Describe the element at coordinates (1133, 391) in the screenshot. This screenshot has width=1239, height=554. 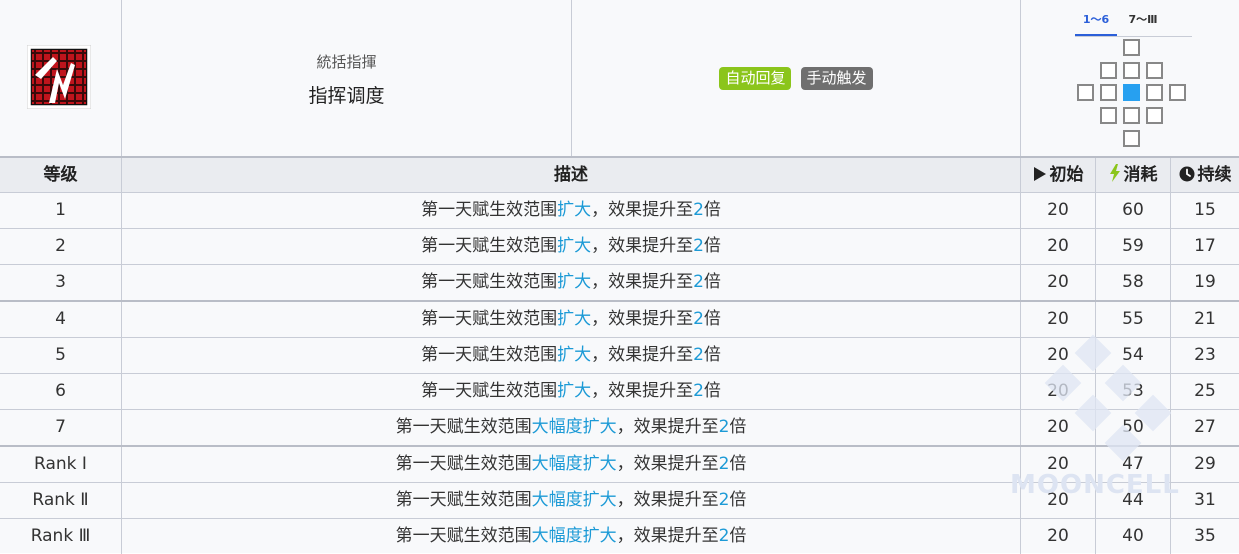
I see `cell-cost: 53` at that location.